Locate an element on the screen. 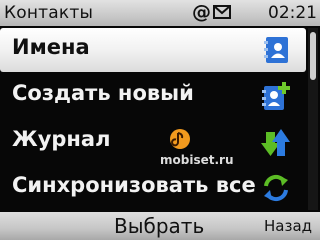  clock: 02:21 is located at coordinates (292, 13).